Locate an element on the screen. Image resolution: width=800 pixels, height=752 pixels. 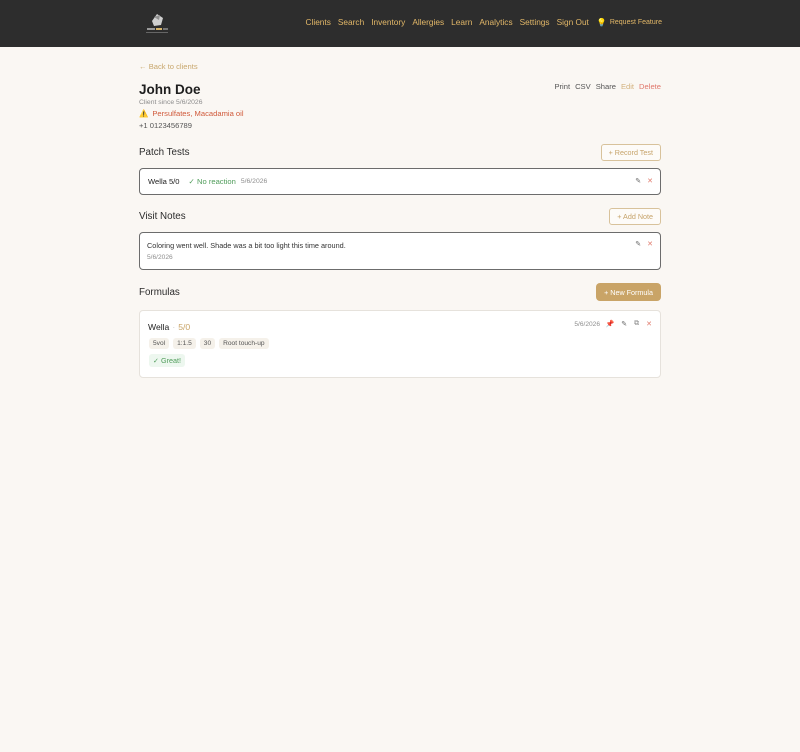
client-phone: +1 0123456789 is located at coordinates (166, 125).